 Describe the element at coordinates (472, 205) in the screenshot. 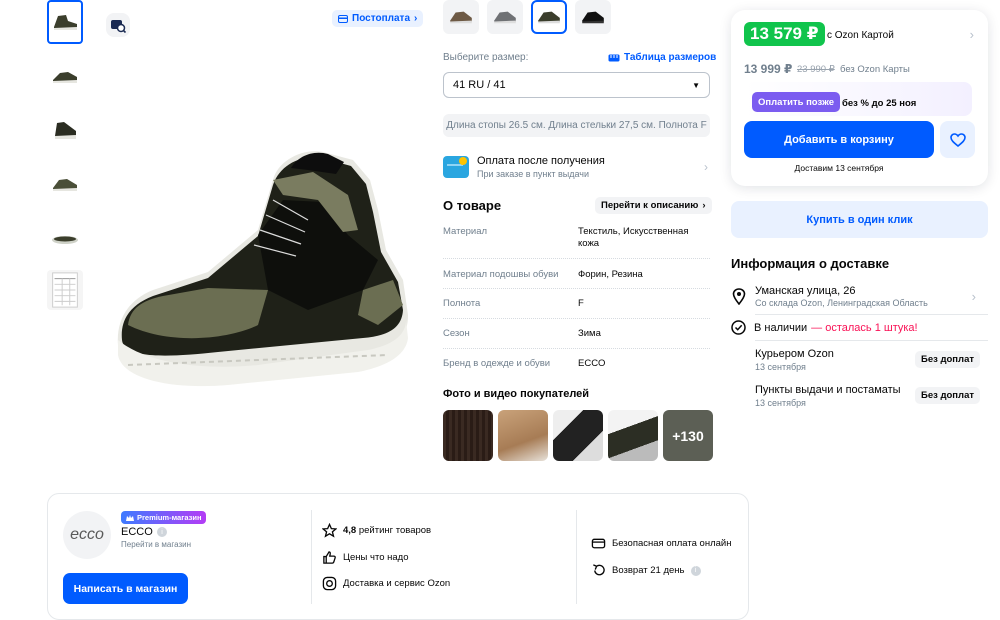

I see `about-title: О товаре` at that location.